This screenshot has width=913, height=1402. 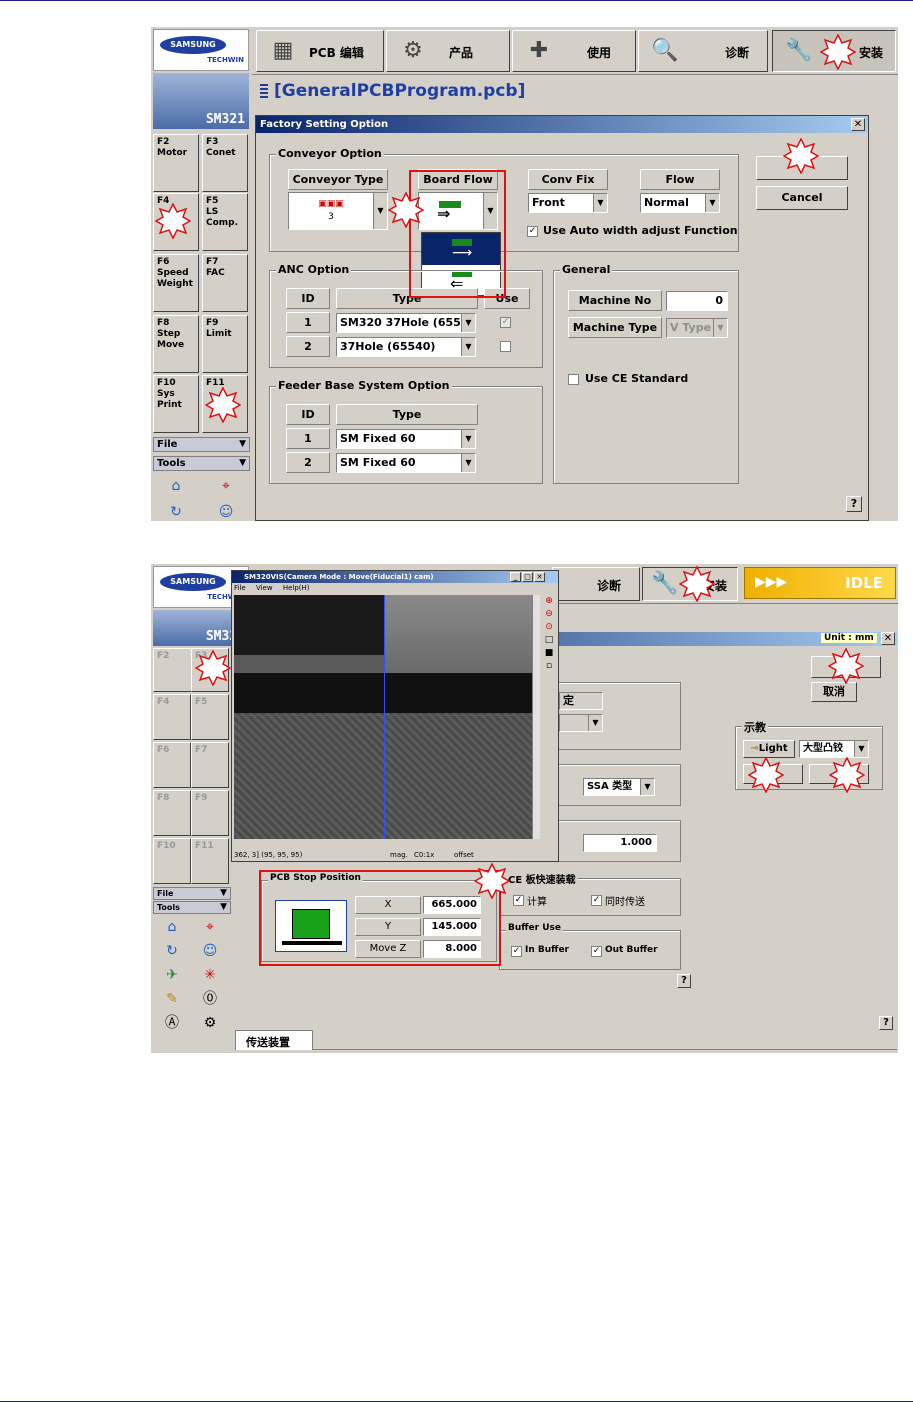 I want to click on zoom-out-icon: ⊖, so click(x=549, y=614).